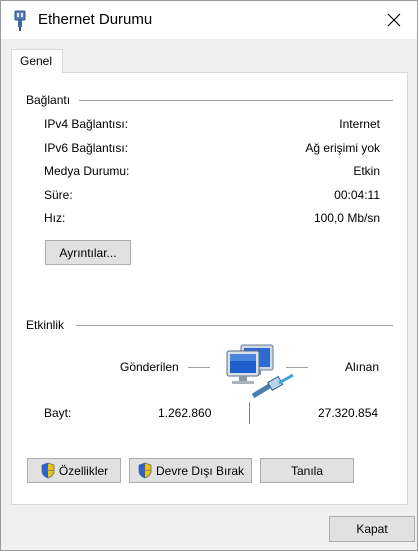 This screenshot has width=418, height=551. What do you see at coordinates (58, 195) in the screenshot?
I see `duration-label: Süre:` at bounding box center [58, 195].